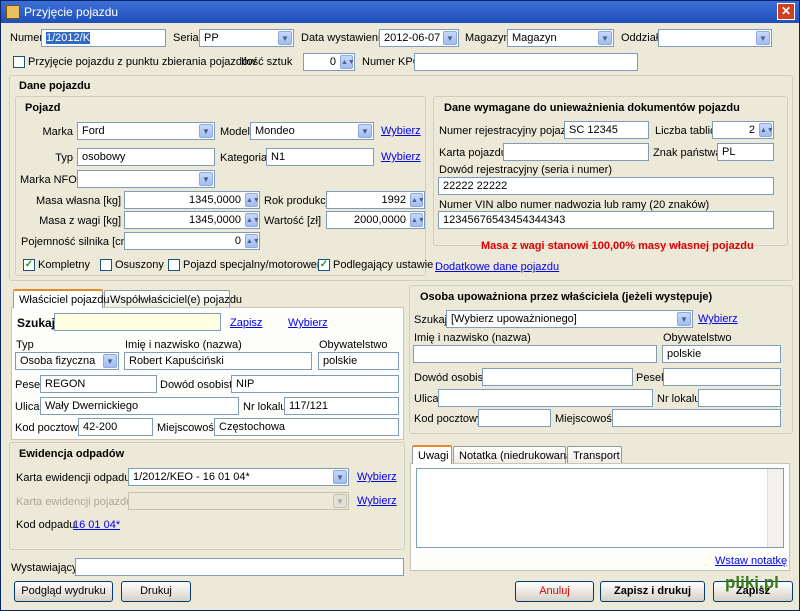  What do you see at coordinates (375, 200) in the screenshot?
I see `rok-stepper: 1992 ▲▼` at bounding box center [375, 200].